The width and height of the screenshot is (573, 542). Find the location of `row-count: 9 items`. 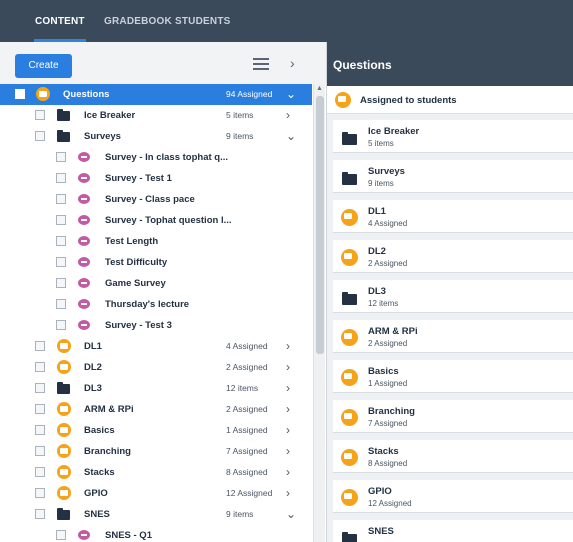

row-count: 9 items is located at coordinates (240, 136).